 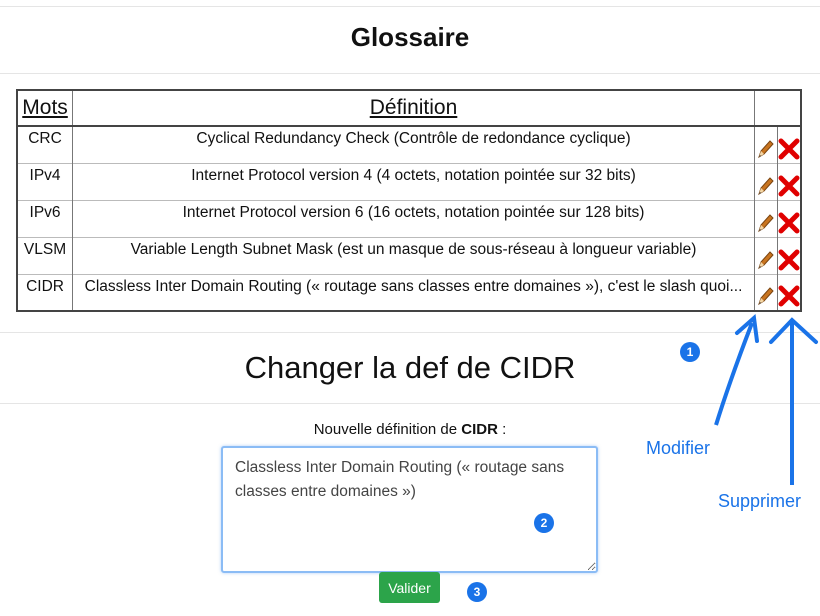 I want to click on modify-annotation: Modifier, so click(x=678, y=448).